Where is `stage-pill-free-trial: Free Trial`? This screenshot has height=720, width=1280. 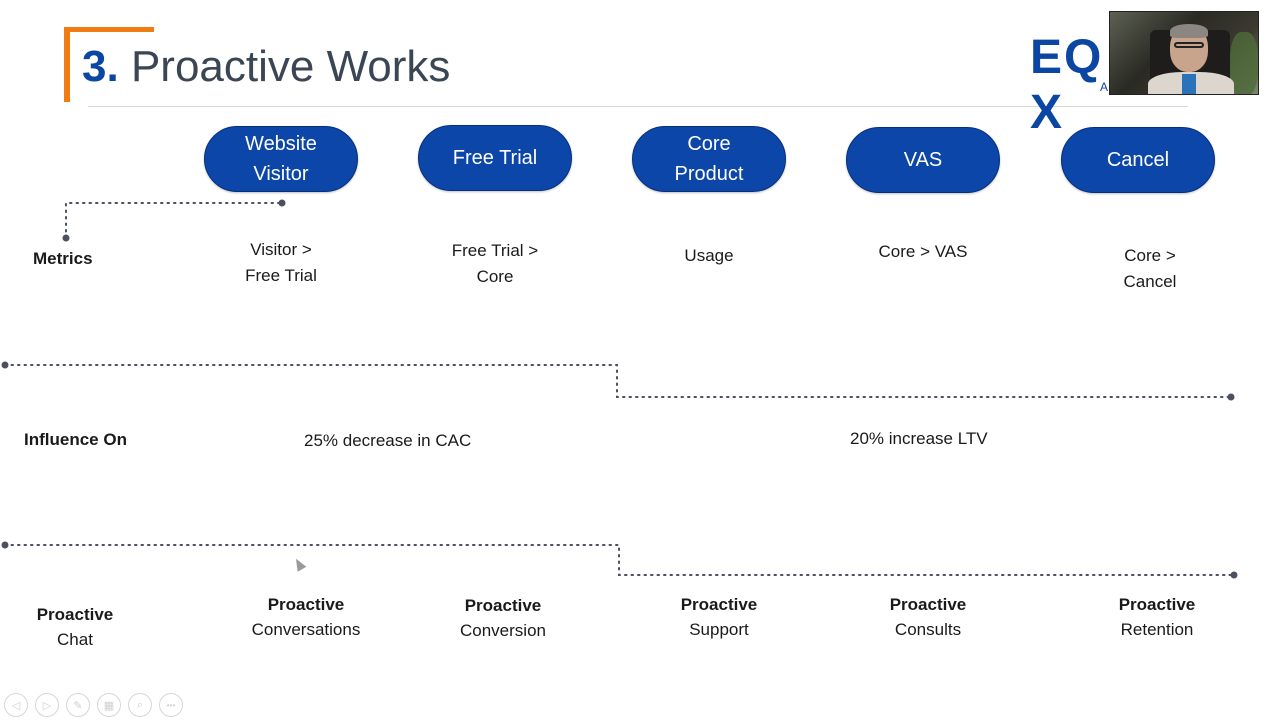
stage-pill-free-trial: Free Trial is located at coordinates (495, 158).